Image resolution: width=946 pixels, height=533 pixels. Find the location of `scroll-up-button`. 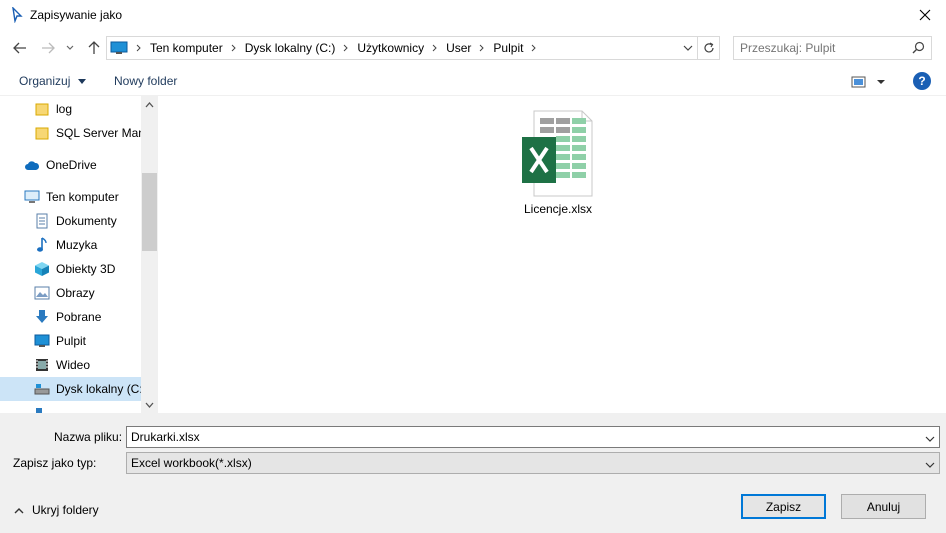

scroll-up-button is located at coordinates (149, 104).